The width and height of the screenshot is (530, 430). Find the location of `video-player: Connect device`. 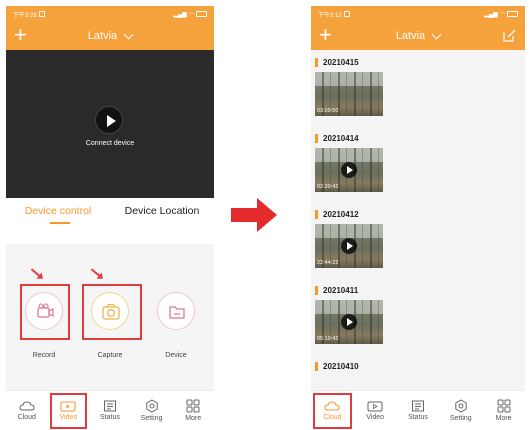

video-player: Connect device is located at coordinates (110, 124).